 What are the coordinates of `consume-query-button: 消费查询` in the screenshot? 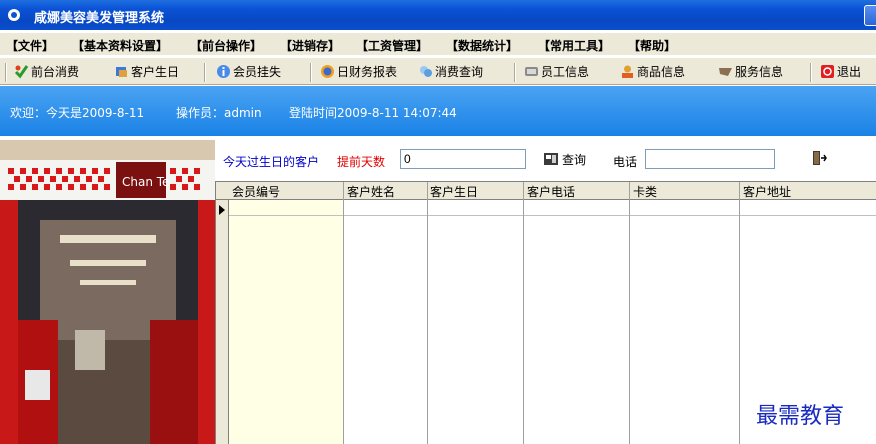 It's located at (450, 72).